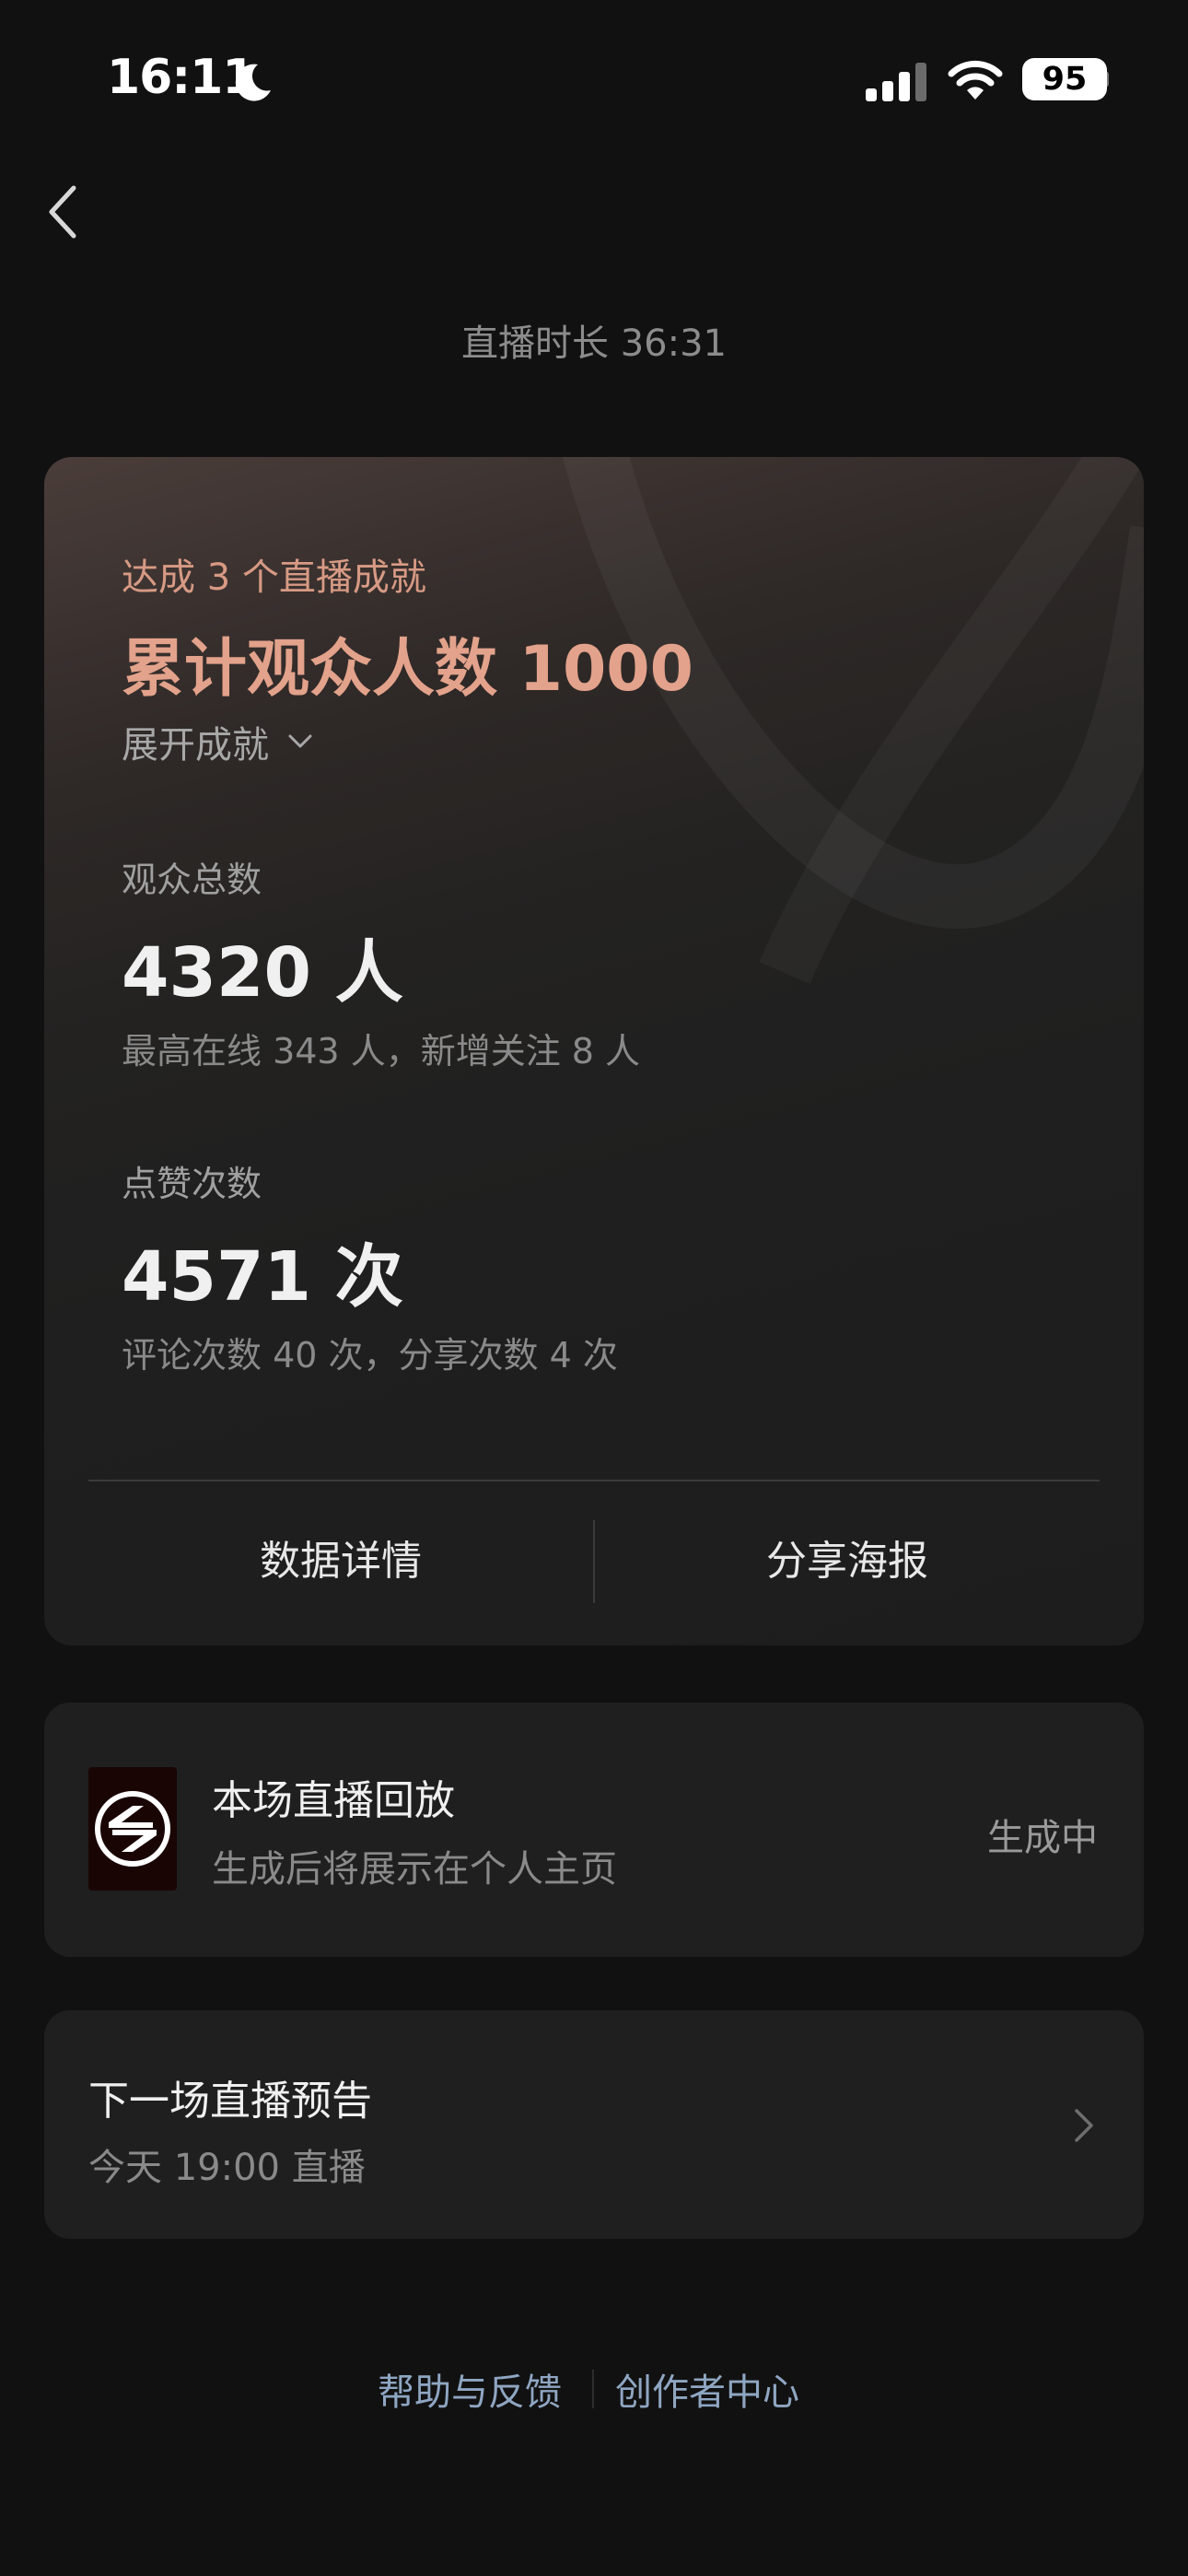 The width and height of the screenshot is (1188, 2576). What do you see at coordinates (340, 1561) in the screenshot?
I see `data-details-button: 数据详情` at bounding box center [340, 1561].